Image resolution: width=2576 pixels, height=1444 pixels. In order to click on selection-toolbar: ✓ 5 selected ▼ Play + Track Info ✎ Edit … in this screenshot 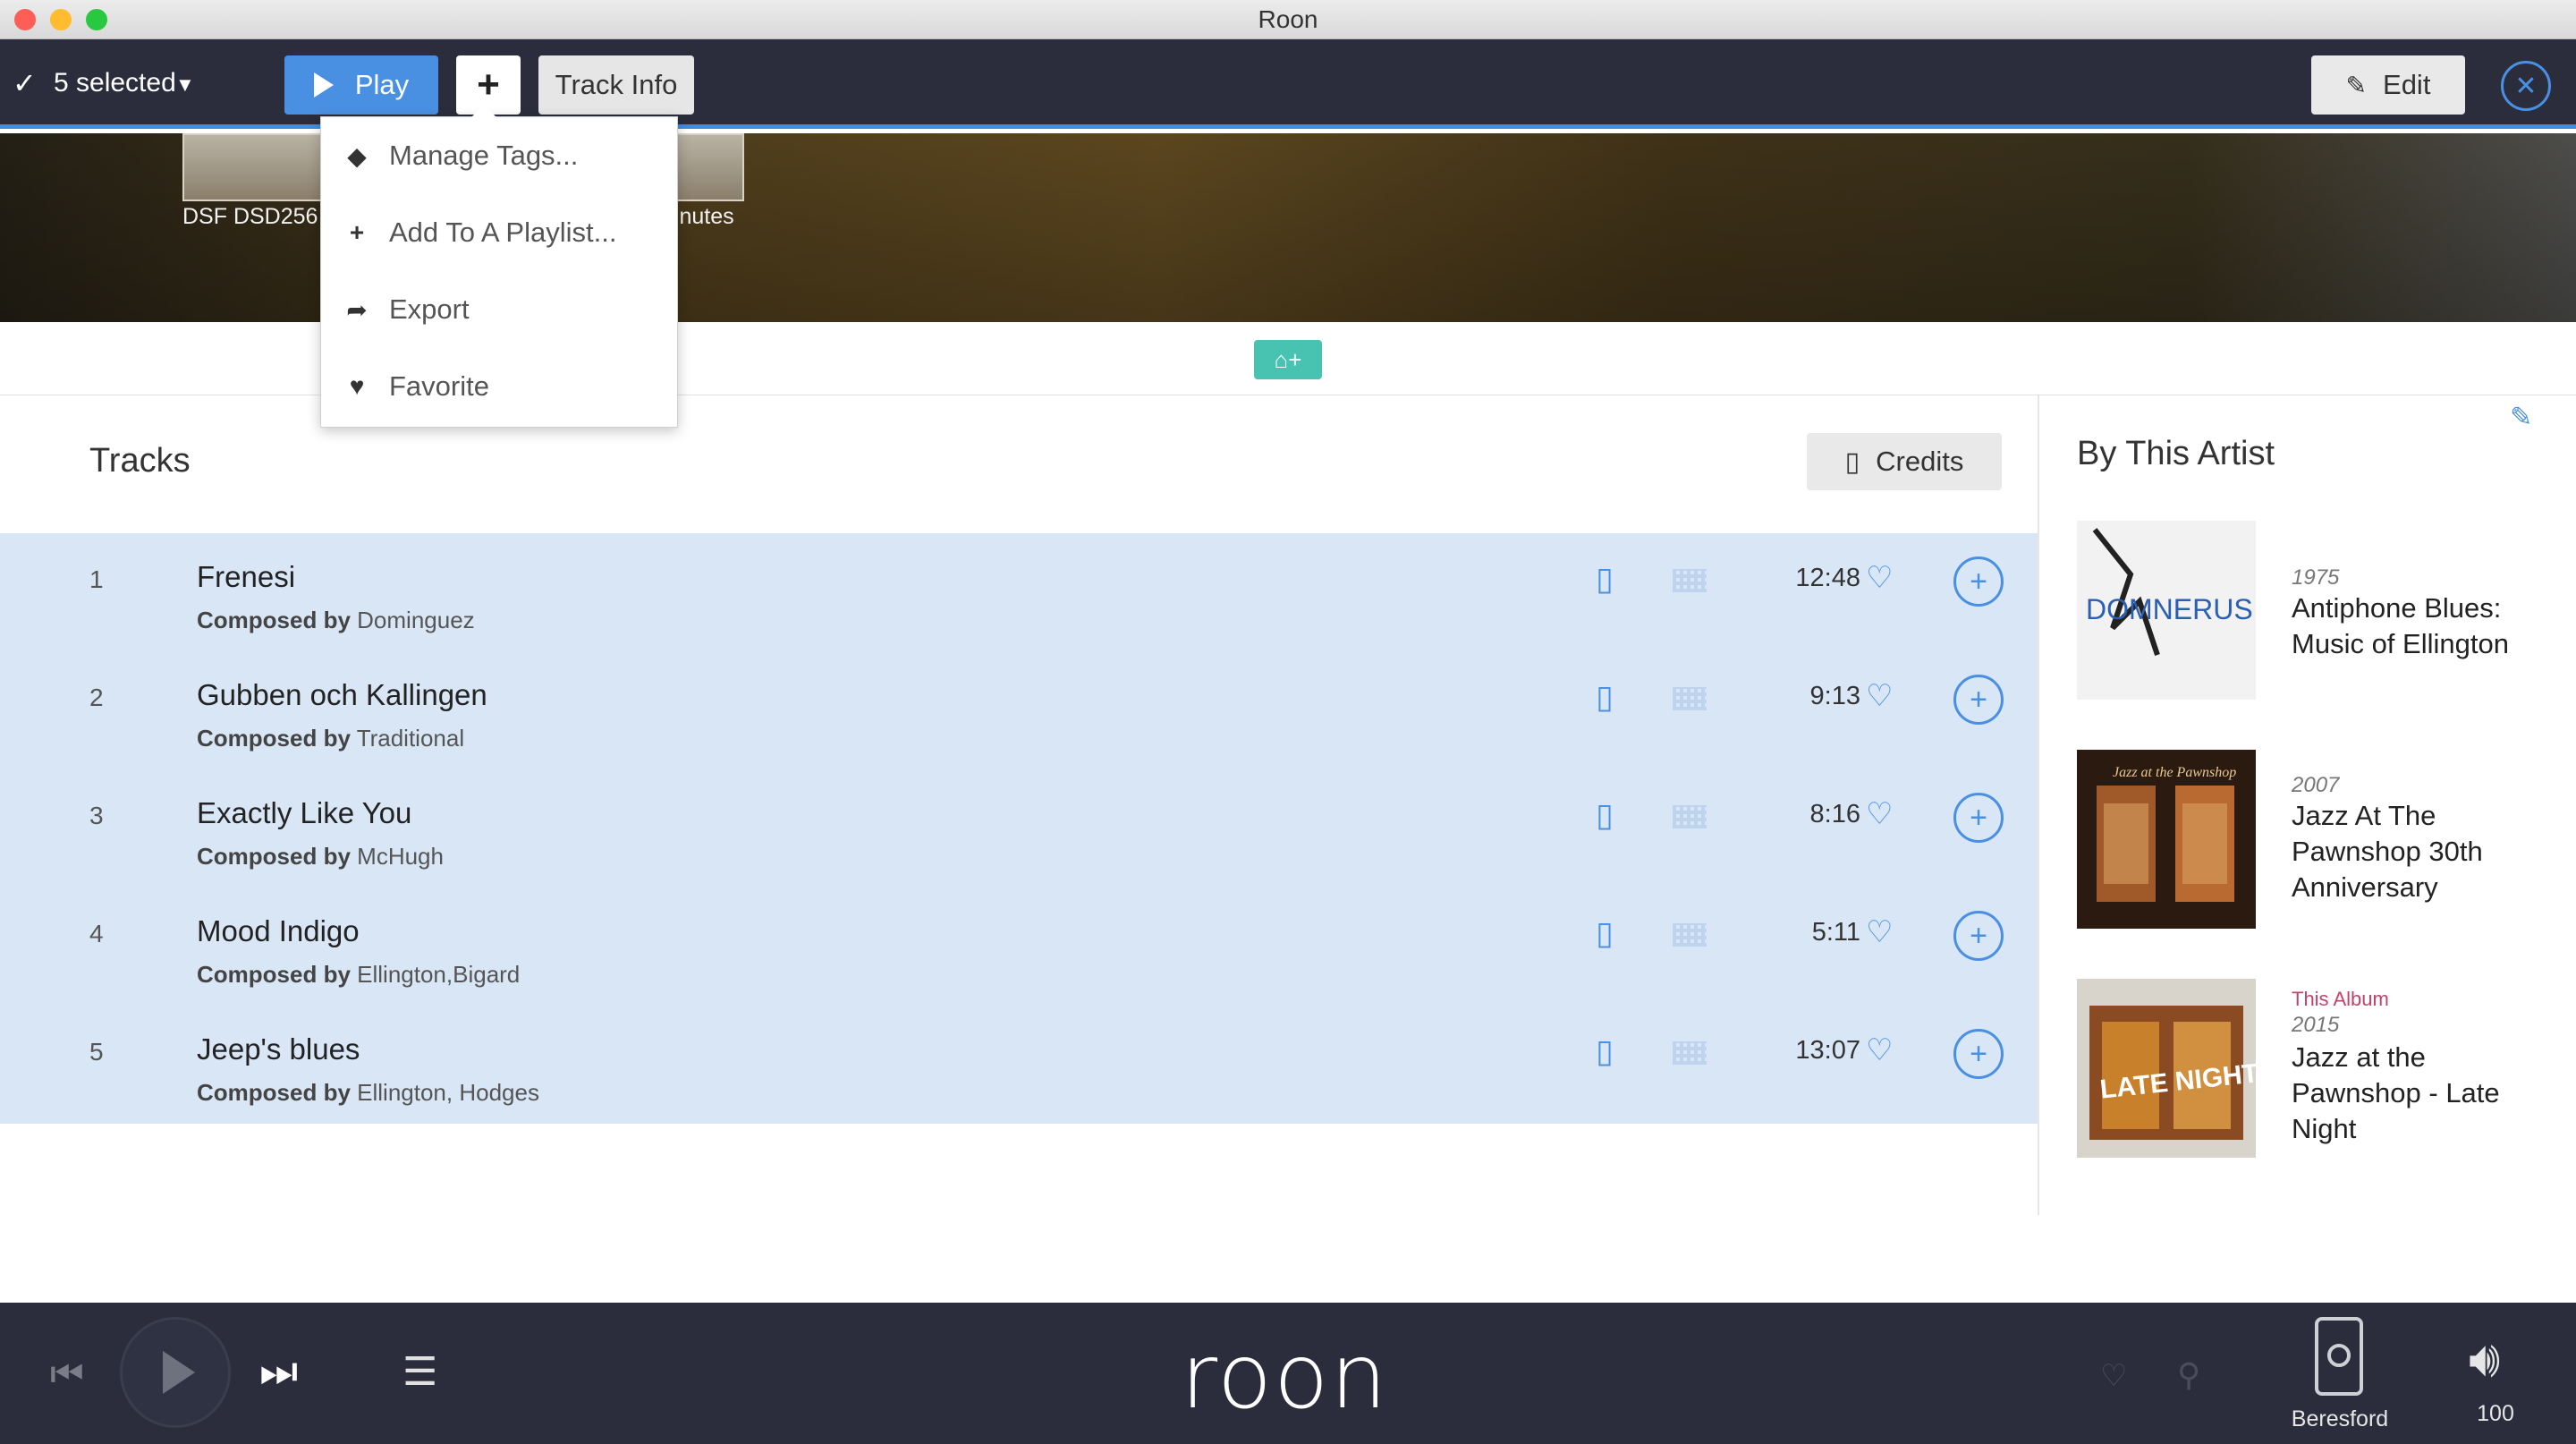, I will do `click(1288, 84)`.